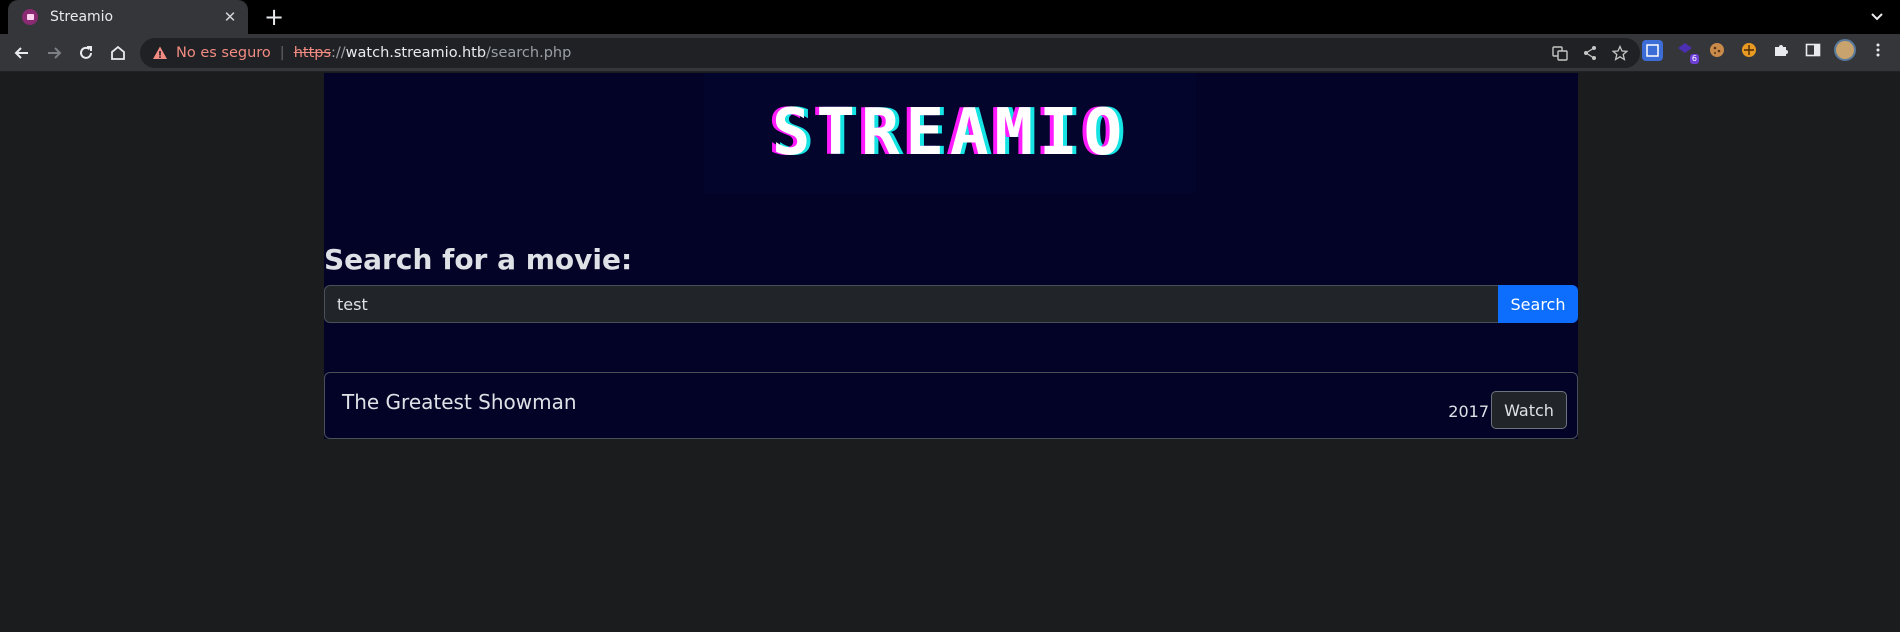 The width and height of the screenshot is (1900, 632). I want to click on omnibox-actions, so click(1590, 53).